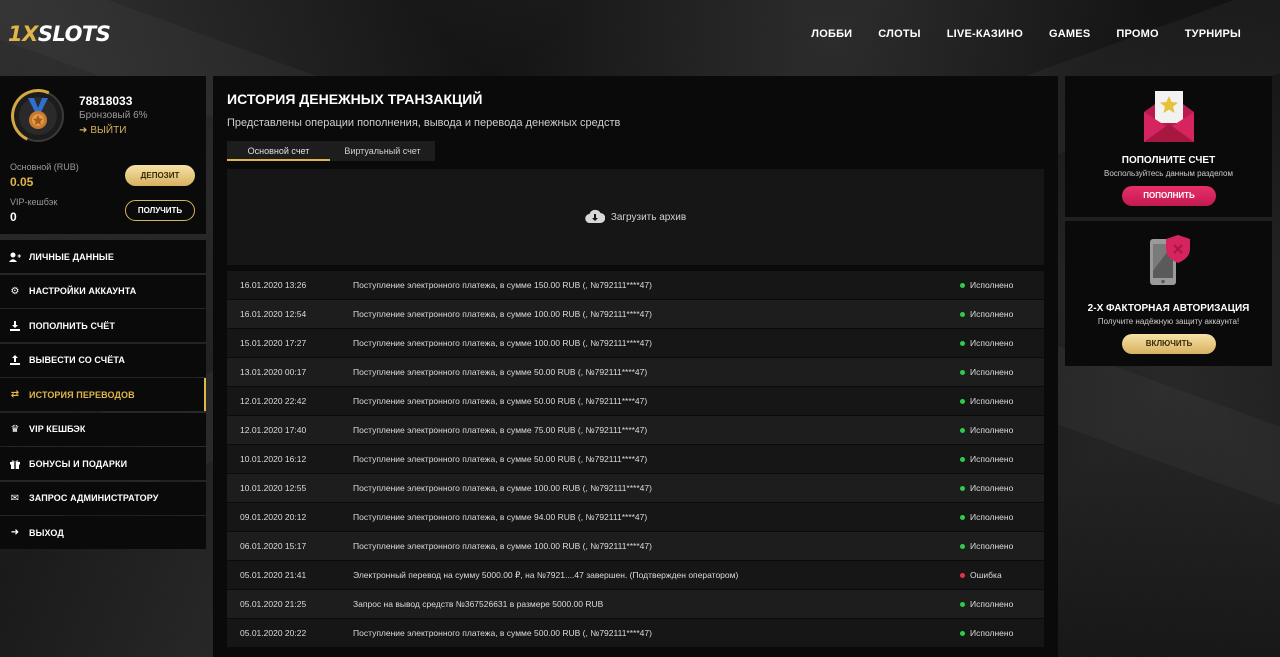 Image resolution: width=1280 pixels, height=657 pixels. What do you see at coordinates (273, 401) in the screenshot?
I see `row-date: 12.01.2020 22:42` at bounding box center [273, 401].